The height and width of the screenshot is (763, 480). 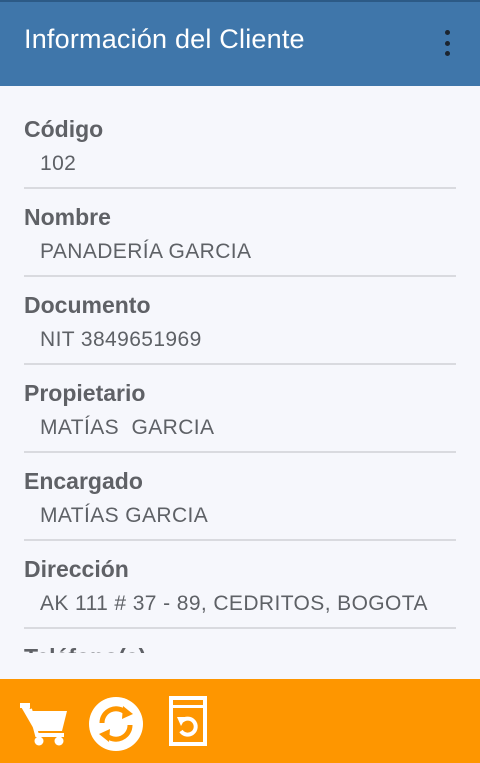 What do you see at coordinates (83, 481) in the screenshot?
I see `field-label: Encargado` at bounding box center [83, 481].